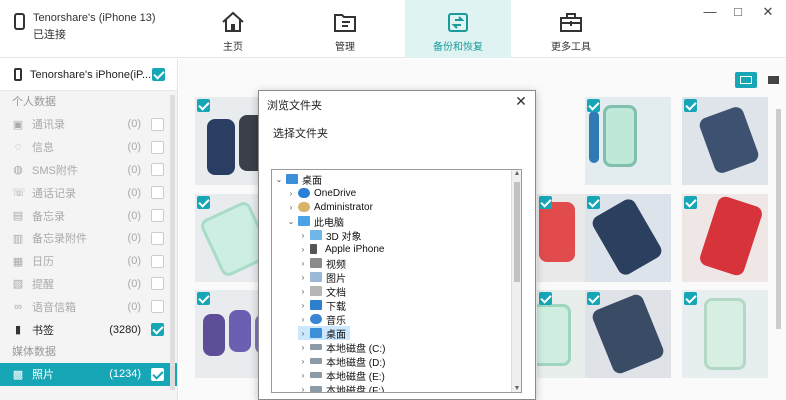 This screenshot has height=400, width=786. What do you see at coordinates (298, 179) in the screenshot?
I see `tree-node-desktop-root: ⌄ 桌面` at bounding box center [298, 179].